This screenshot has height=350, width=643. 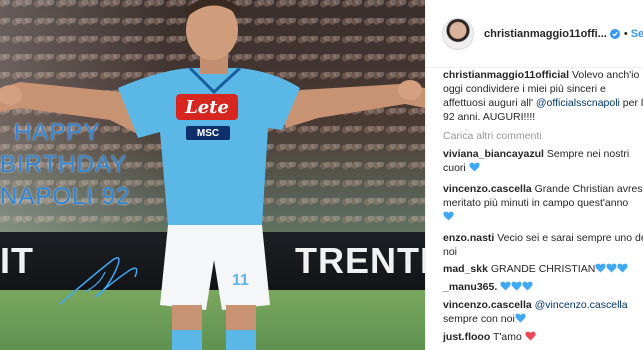 What do you see at coordinates (578, 103) in the screenshot?
I see `caption-mention: @officialsscnapoli` at bounding box center [578, 103].